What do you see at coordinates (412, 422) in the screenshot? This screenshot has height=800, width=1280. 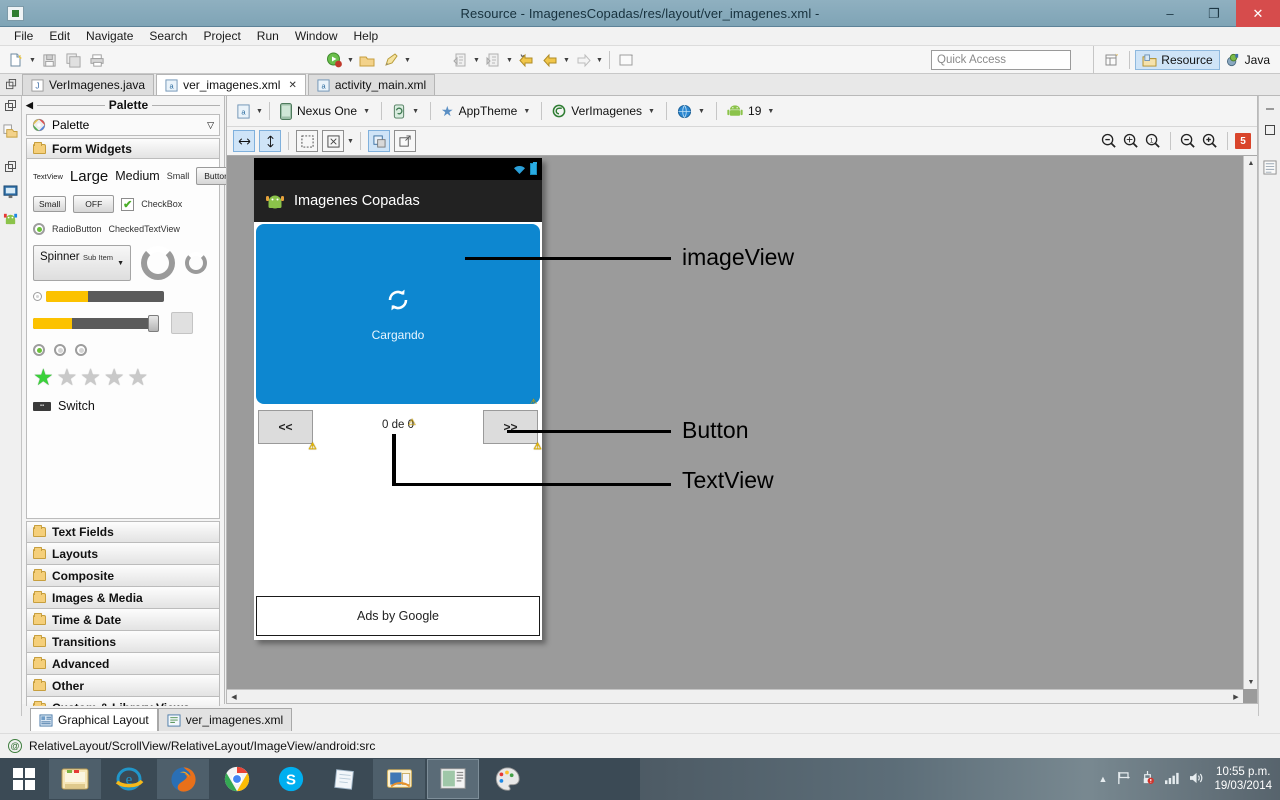 I see `warning-icon` at bounding box center [412, 422].